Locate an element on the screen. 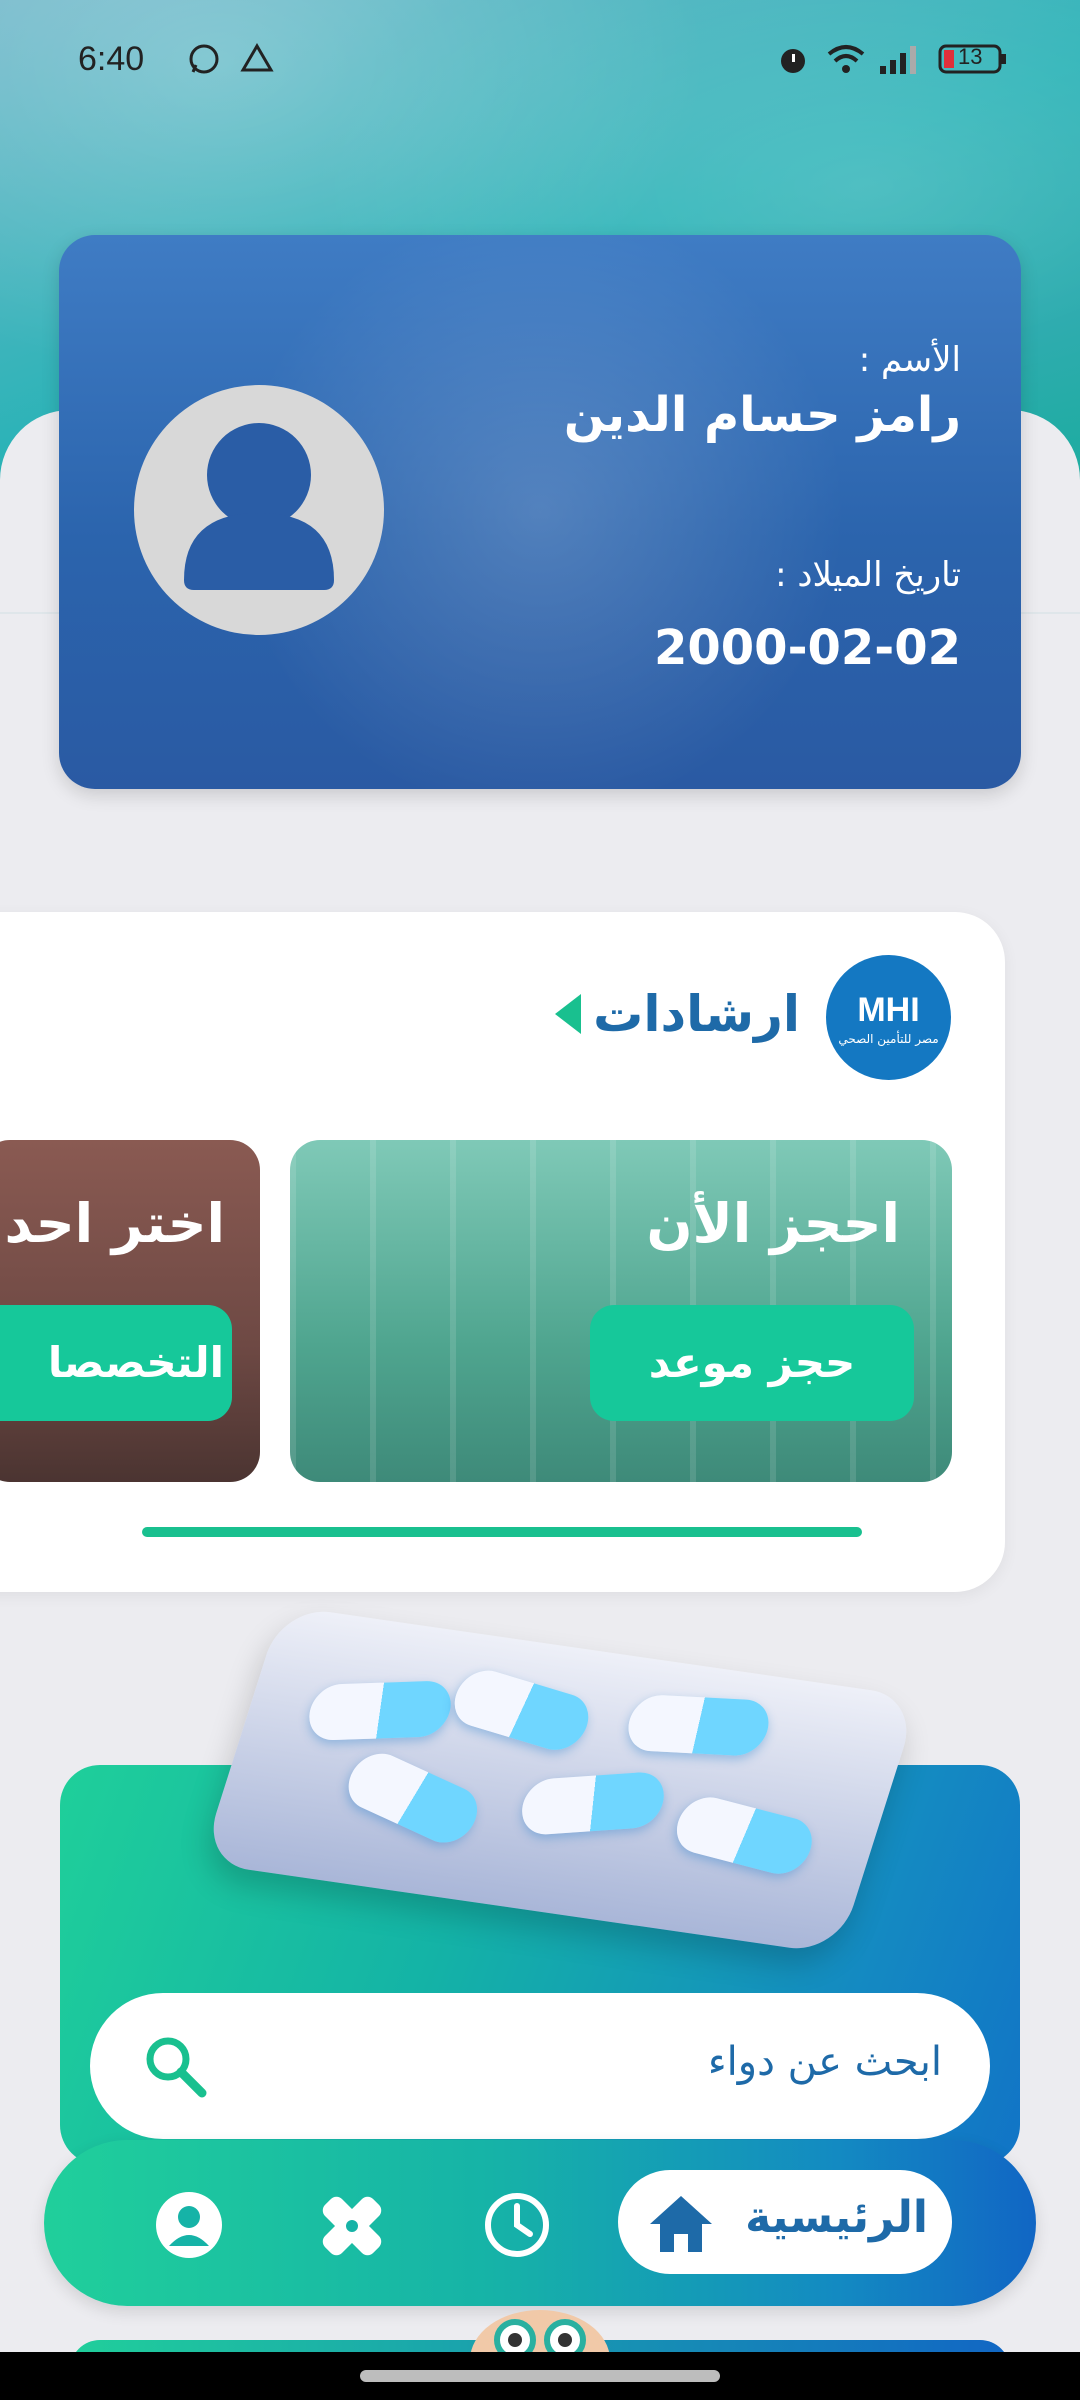  avatar is located at coordinates (259, 510).